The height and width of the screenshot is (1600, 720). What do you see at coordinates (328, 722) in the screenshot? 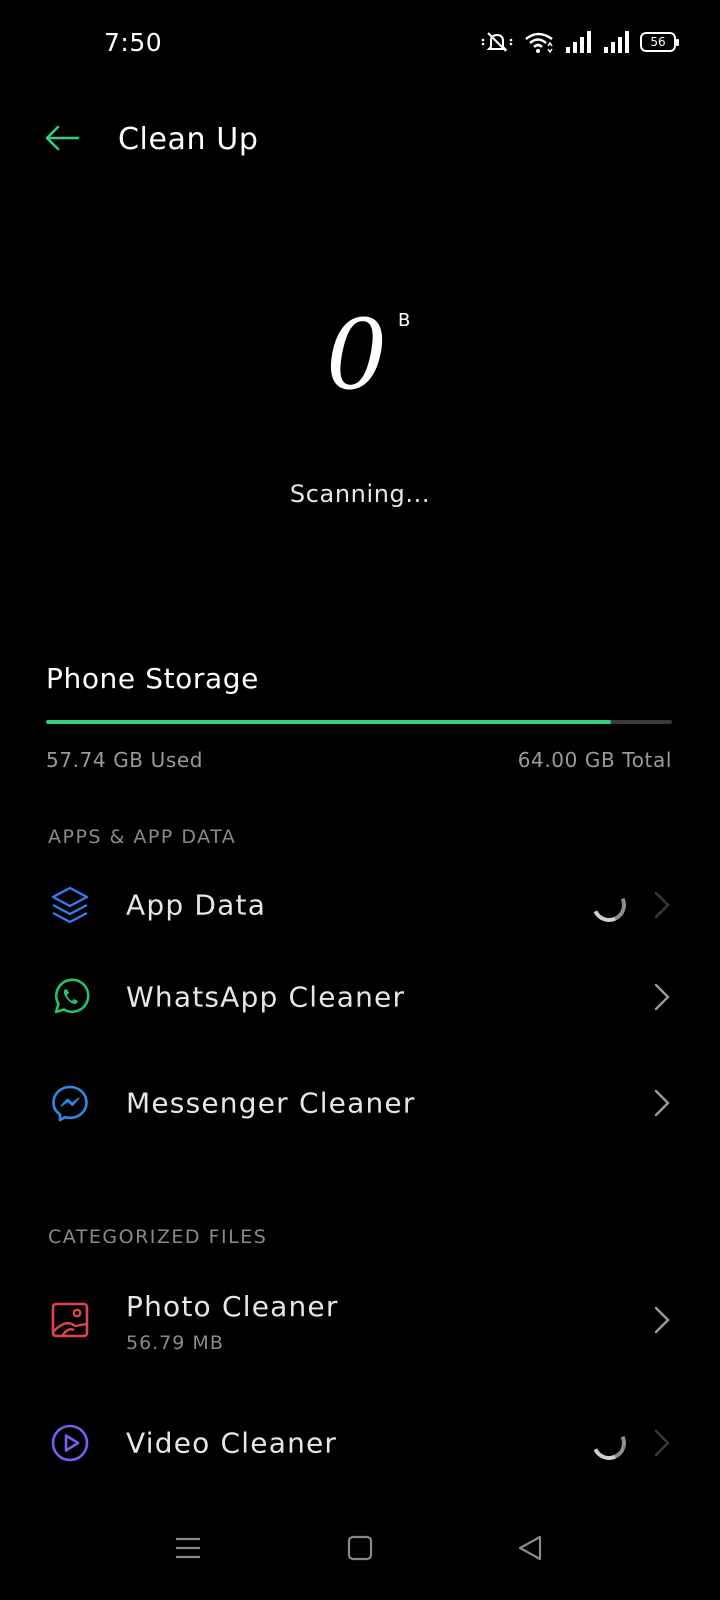
I see `storage-progress-fill` at bounding box center [328, 722].